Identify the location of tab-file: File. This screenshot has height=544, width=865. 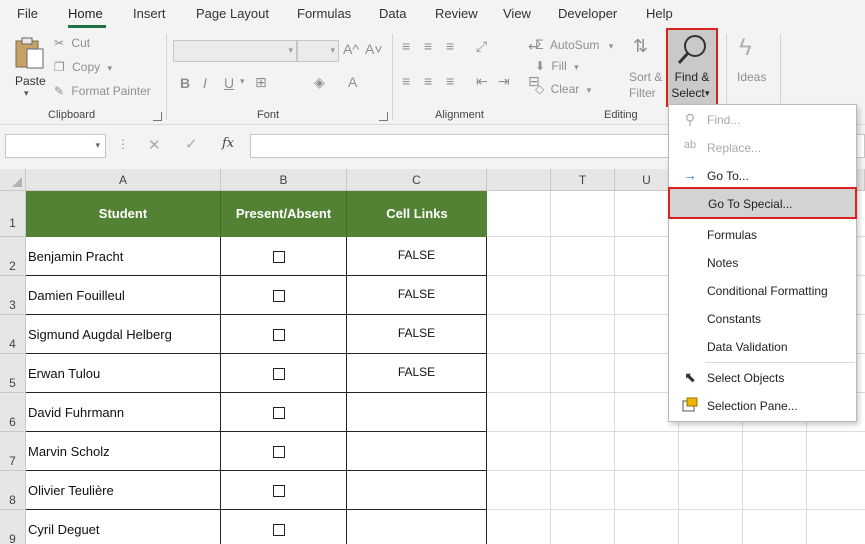
(27, 13).